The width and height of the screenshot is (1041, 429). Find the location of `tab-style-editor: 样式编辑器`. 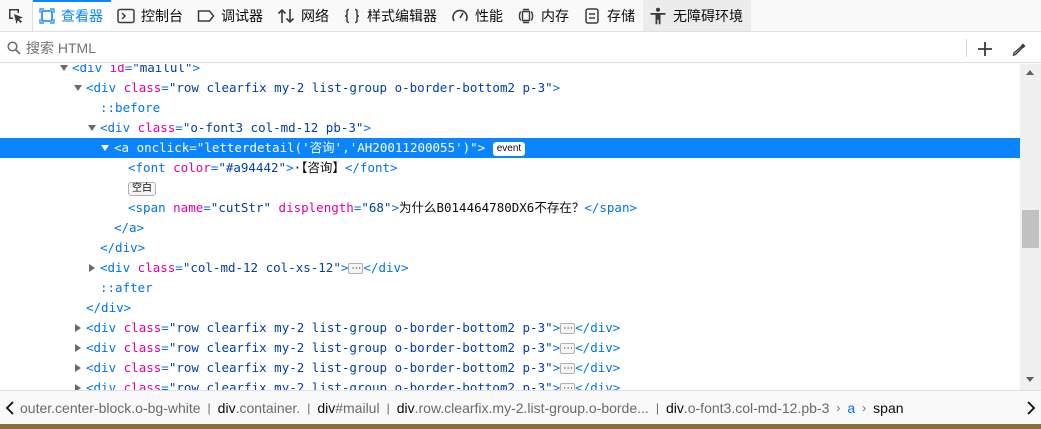

tab-style-editor: 样式编辑器 is located at coordinates (391, 15).